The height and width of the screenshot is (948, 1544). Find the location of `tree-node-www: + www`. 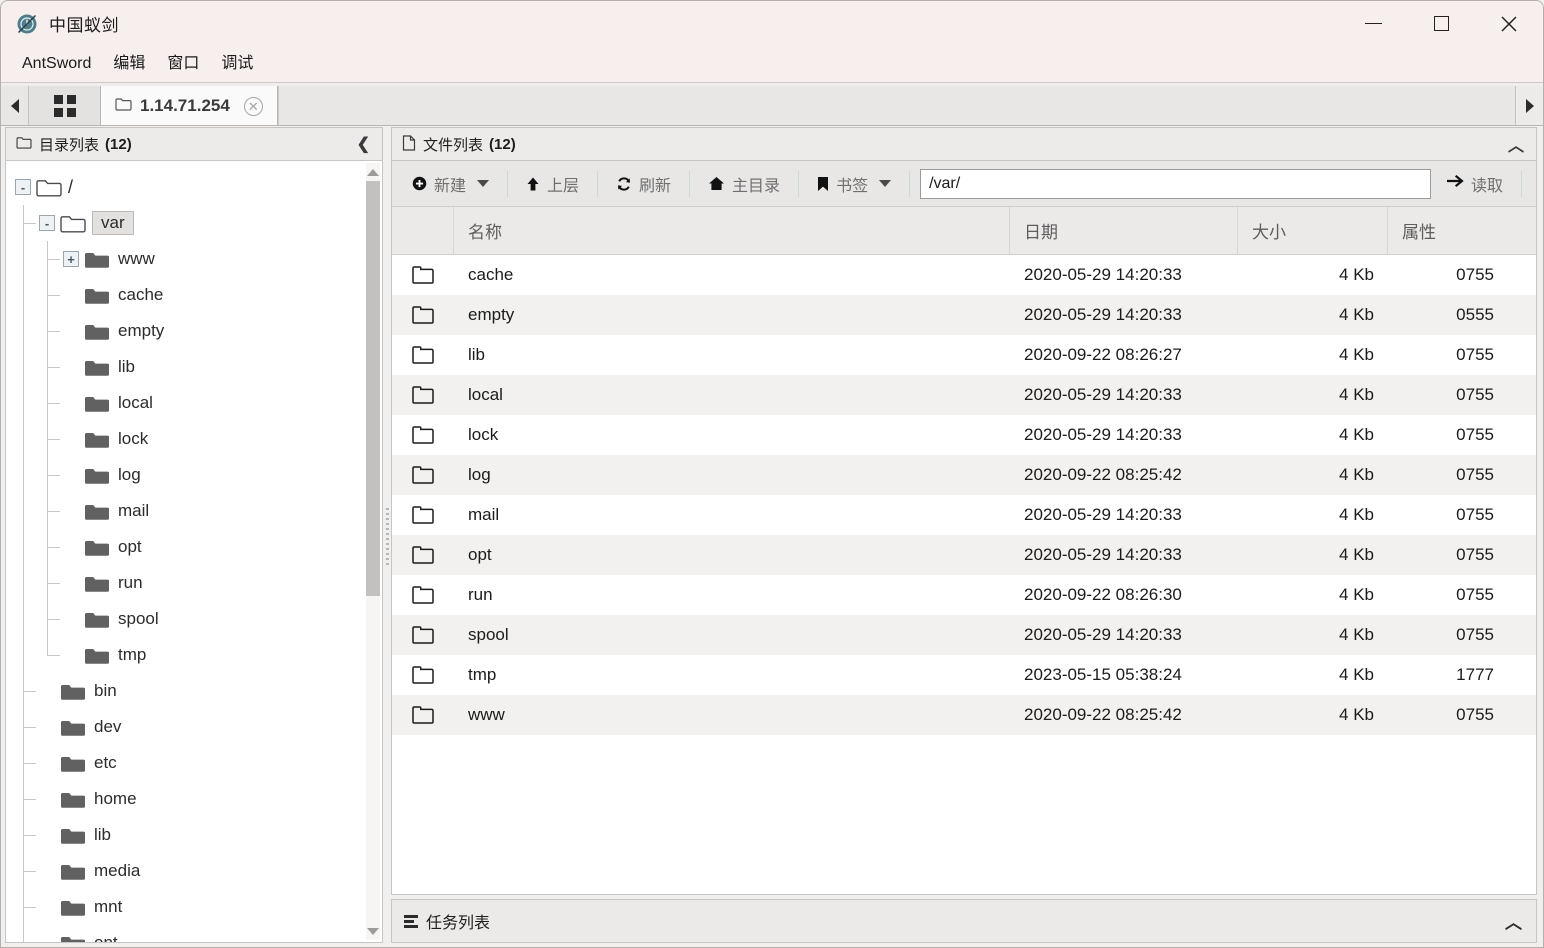

tree-node-www: + www is located at coordinates (189, 259).